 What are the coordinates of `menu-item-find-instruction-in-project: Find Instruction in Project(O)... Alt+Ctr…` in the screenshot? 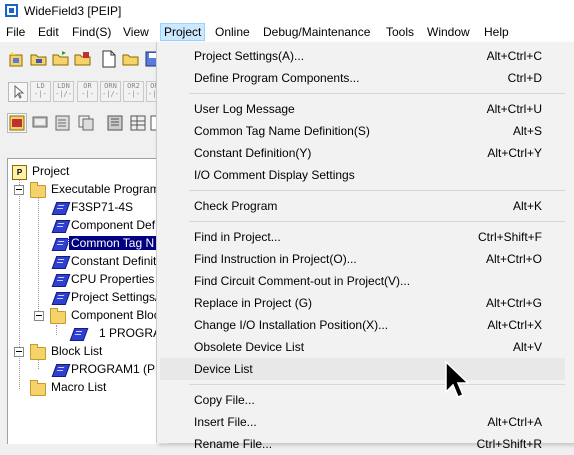 It's located at (362, 259).